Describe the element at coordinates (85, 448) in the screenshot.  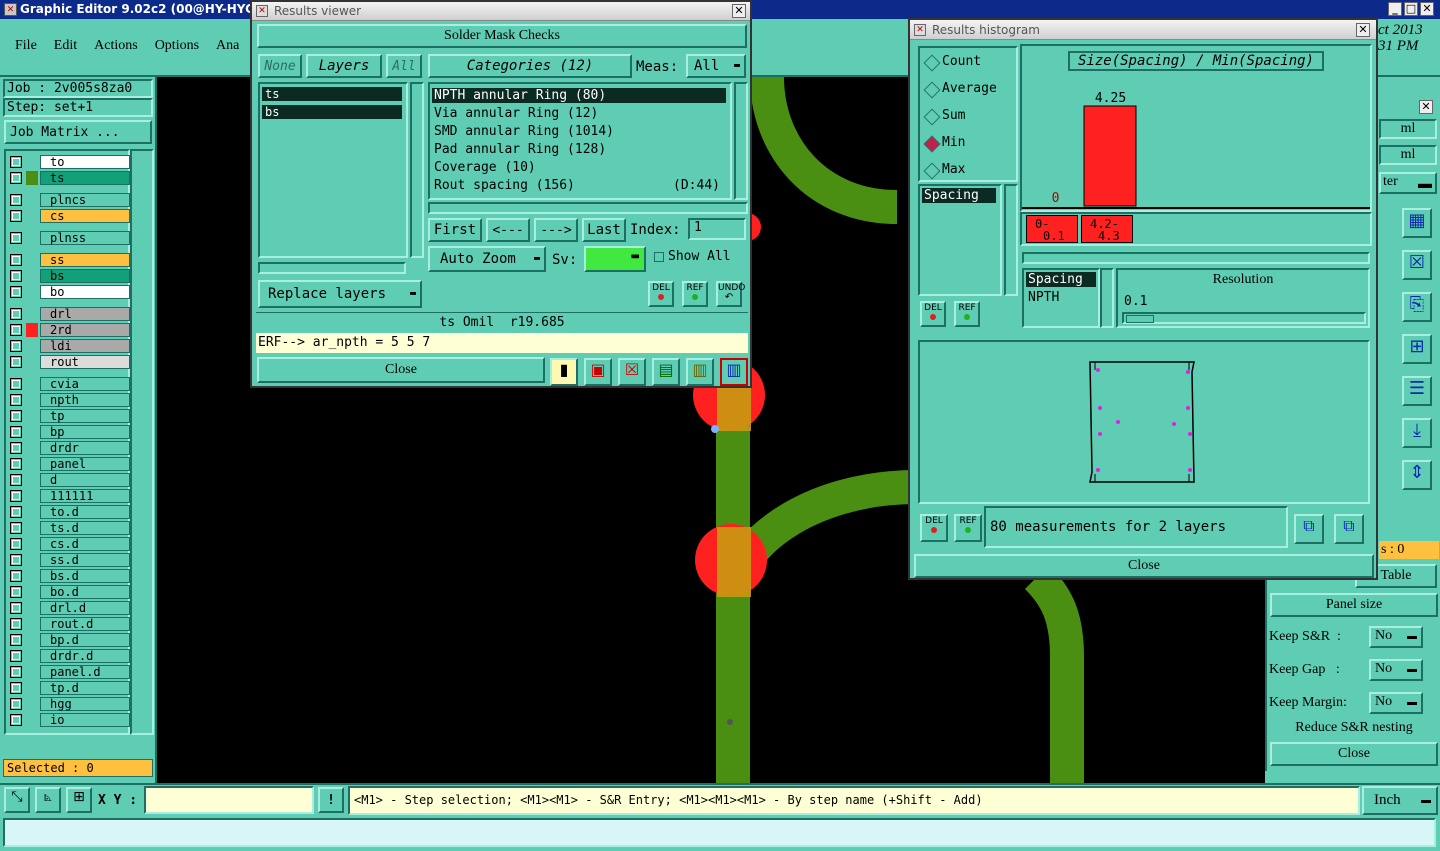
I see `layer-name: drdr` at that location.